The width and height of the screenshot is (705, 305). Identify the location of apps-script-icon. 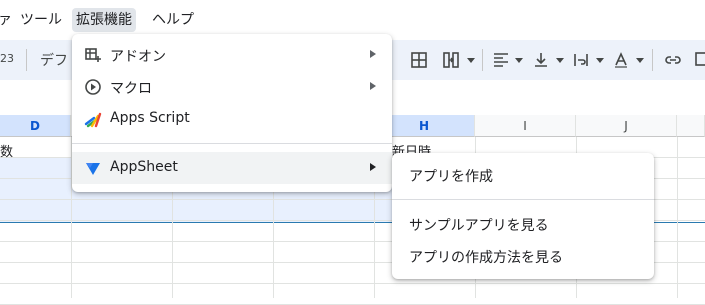
(93, 120).